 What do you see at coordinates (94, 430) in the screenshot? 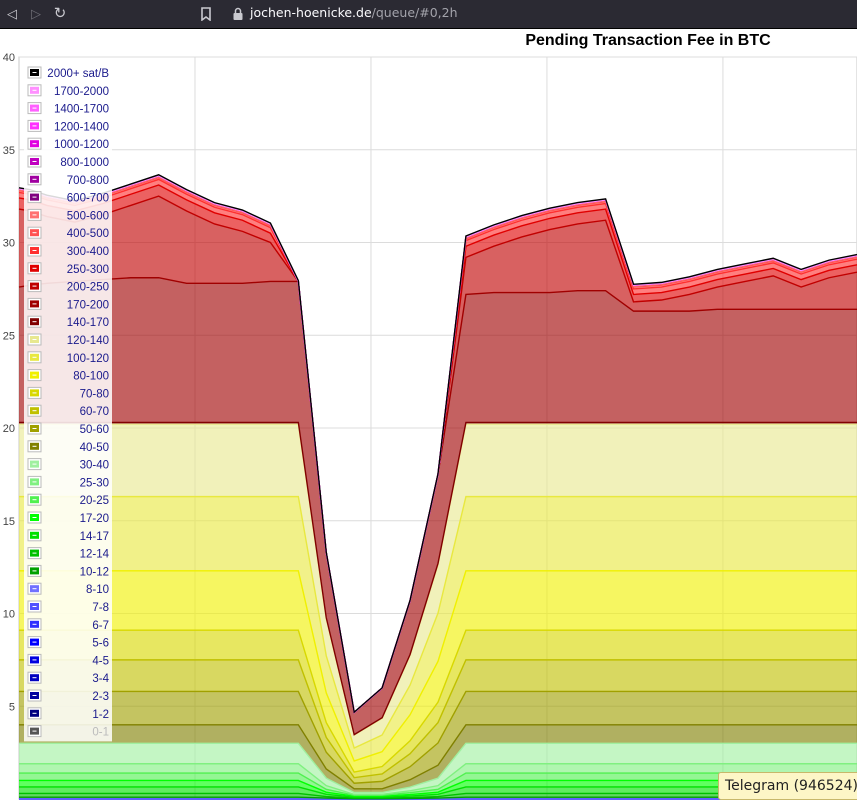
I see `legend-label: 50-60` at bounding box center [94, 430].